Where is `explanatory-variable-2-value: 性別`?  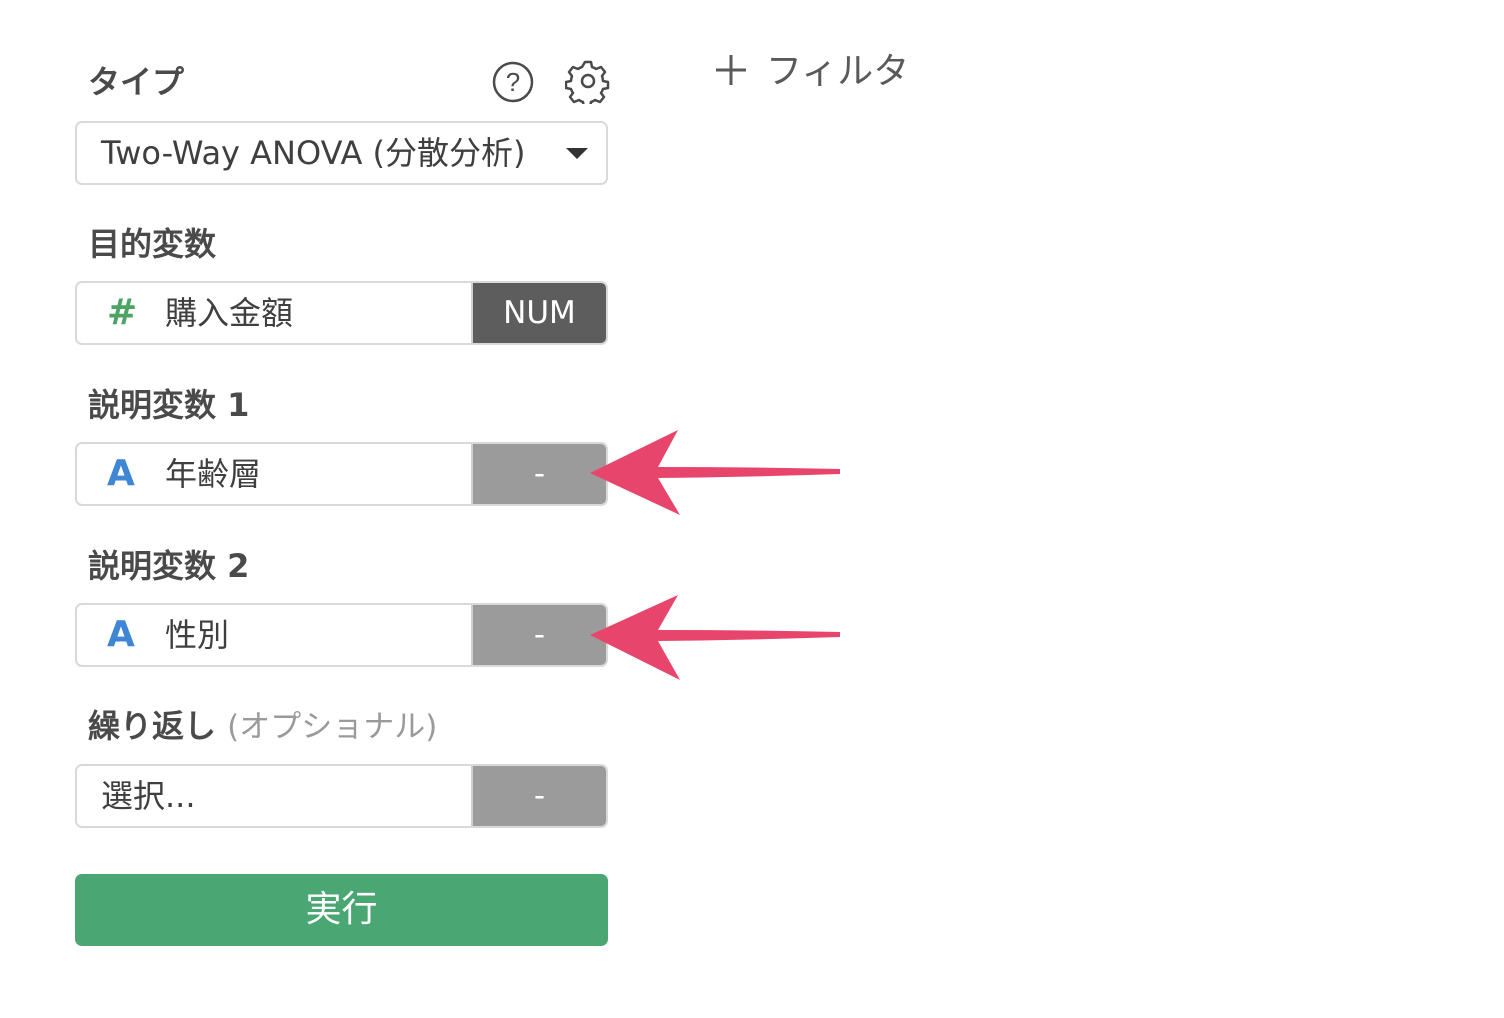 explanatory-variable-2-value: 性別 is located at coordinates (197, 635).